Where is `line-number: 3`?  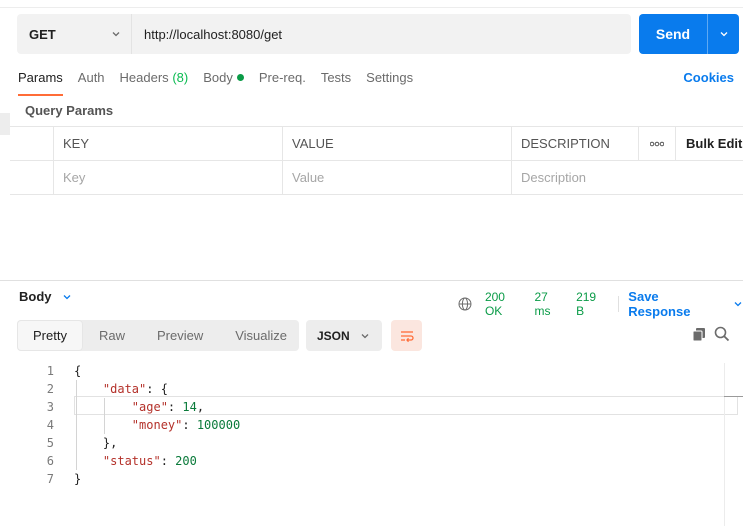 line-number: 3 is located at coordinates (50, 407).